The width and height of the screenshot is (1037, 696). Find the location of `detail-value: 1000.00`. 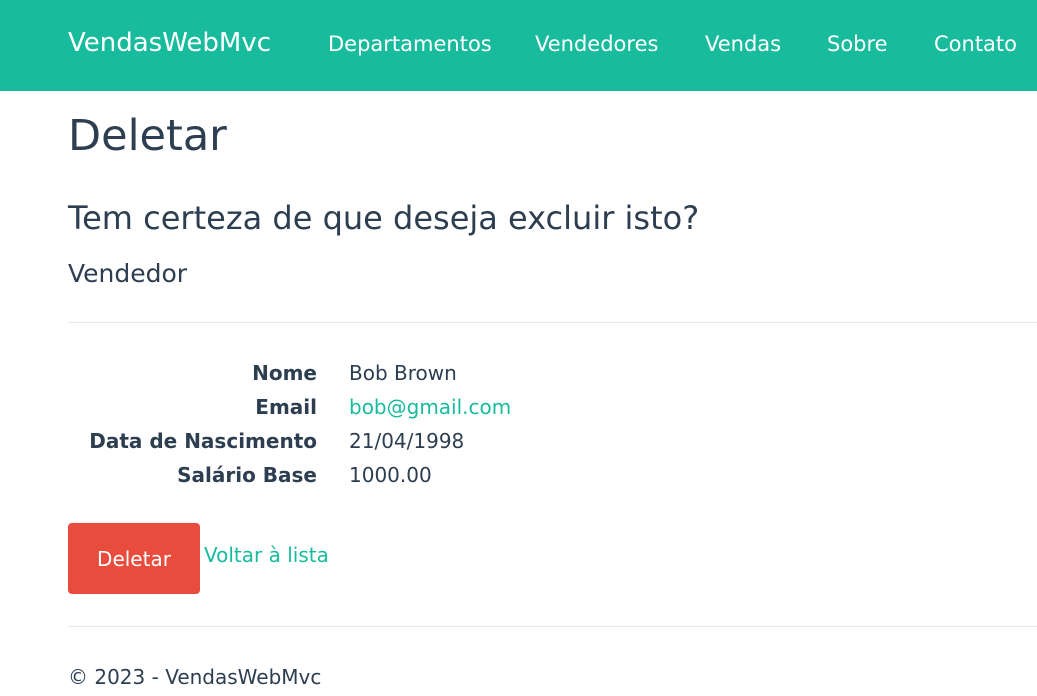

detail-value: 1000.00 is located at coordinates (390, 475).